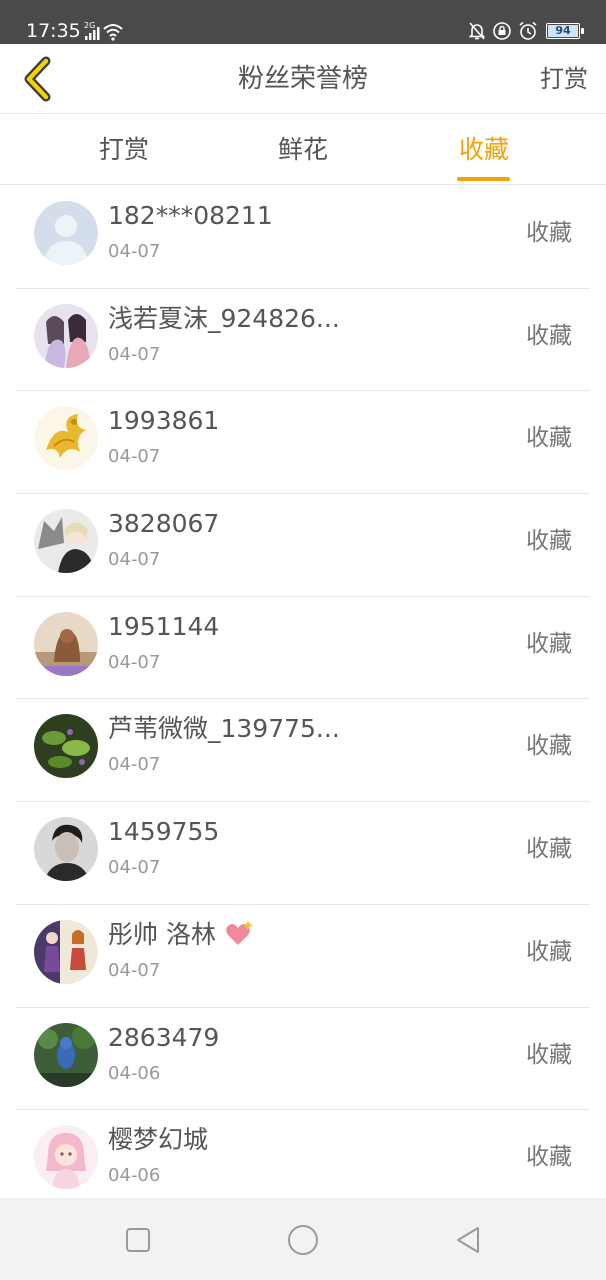 Image resolution: width=606 pixels, height=1280 pixels. What do you see at coordinates (303, 956) in the screenshot?
I see `list-item: 彤帅 洛林 04-07 收藏` at bounding box center [303, 956].